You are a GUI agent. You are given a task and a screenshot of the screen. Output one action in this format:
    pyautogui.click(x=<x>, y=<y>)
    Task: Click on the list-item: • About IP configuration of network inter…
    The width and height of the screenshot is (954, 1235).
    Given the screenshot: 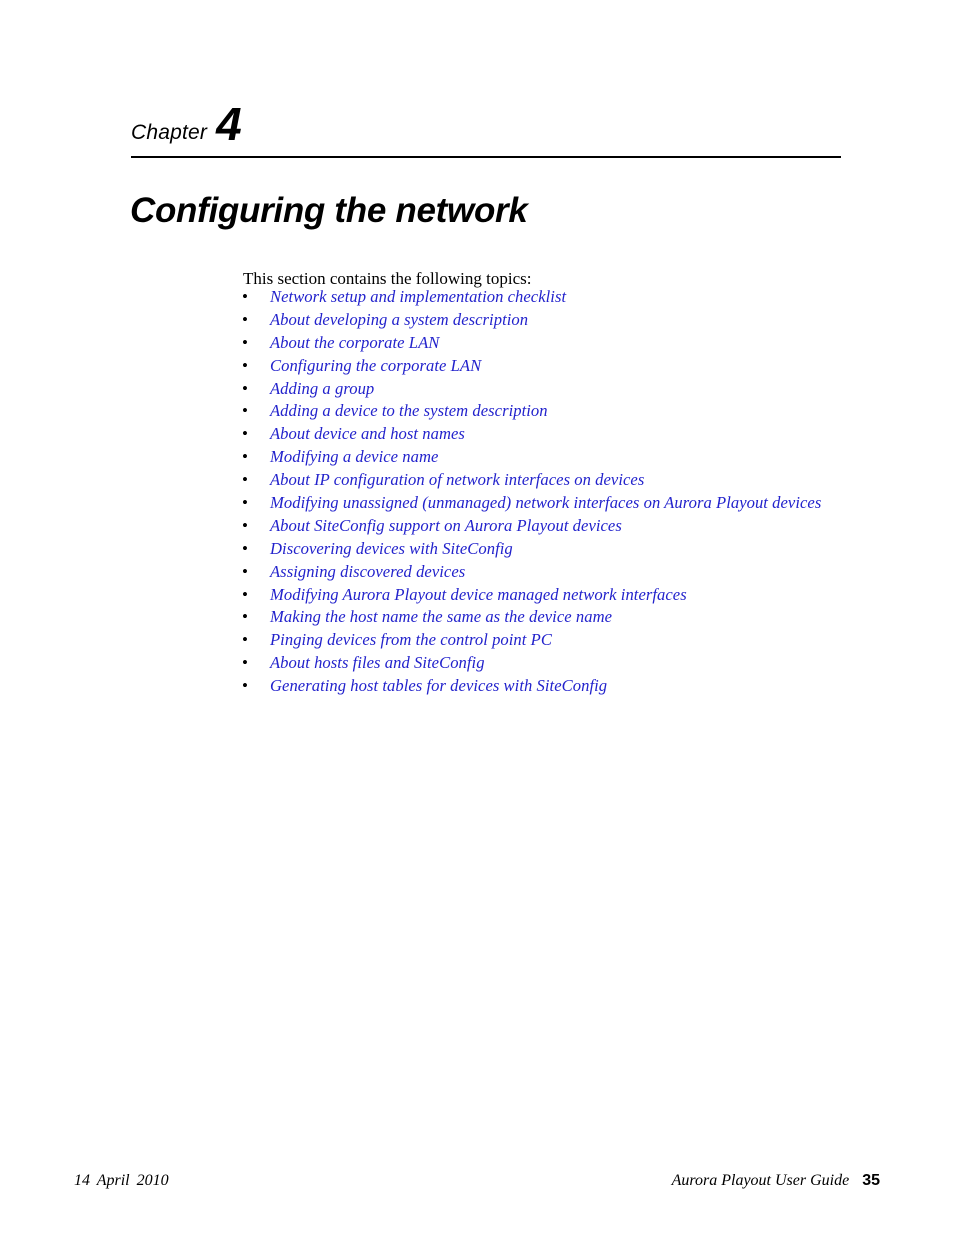 What is the action you would take?
    pyautogui.click(x=562, y=480)
    